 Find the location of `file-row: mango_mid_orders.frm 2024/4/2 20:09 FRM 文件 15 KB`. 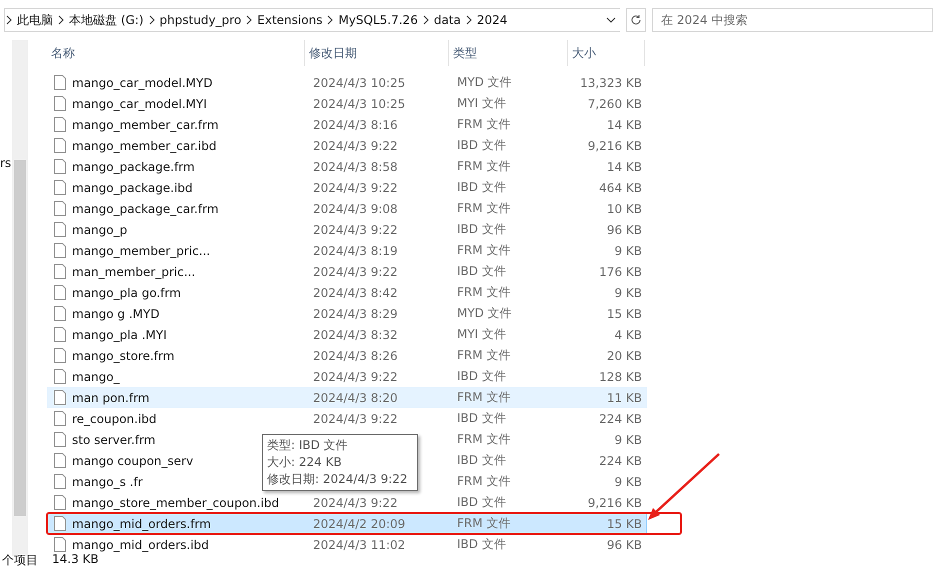

file-row: mango_mid_orders.frm 2024/4/2 20:09 FRM 文件 15 KB is located at coordinates (347, 523).